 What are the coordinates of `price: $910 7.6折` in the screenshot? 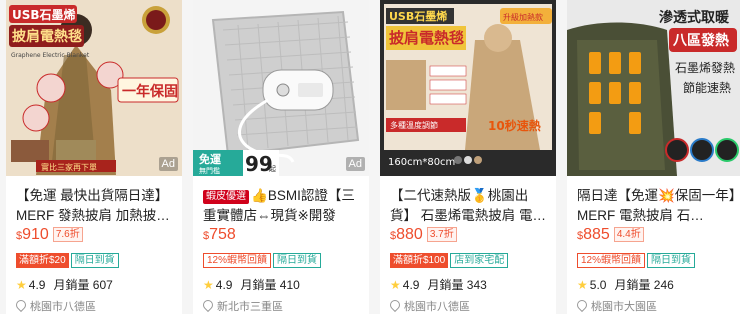 It's located at (49, 235).